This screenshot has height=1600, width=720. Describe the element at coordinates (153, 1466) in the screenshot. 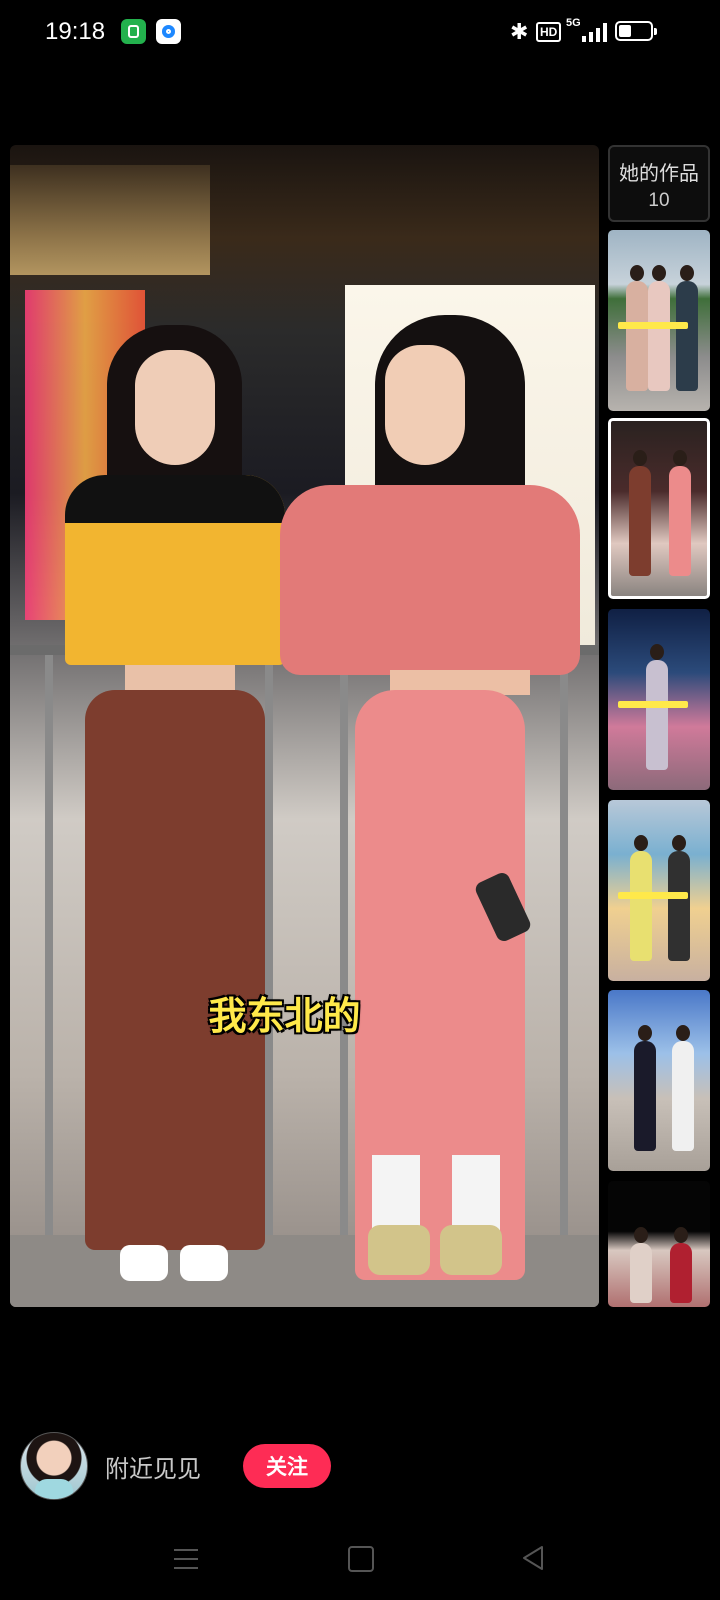

I see `author-name: 附近见见` at that location.